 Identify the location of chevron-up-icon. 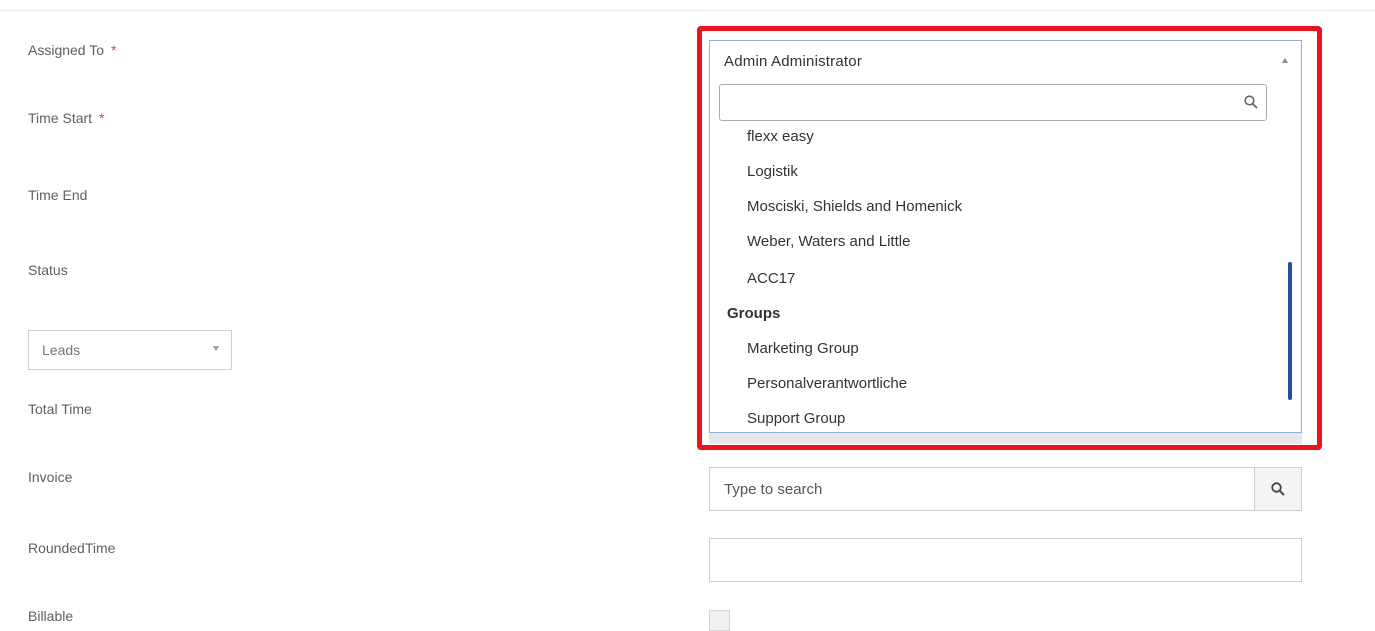
(1285, 60).